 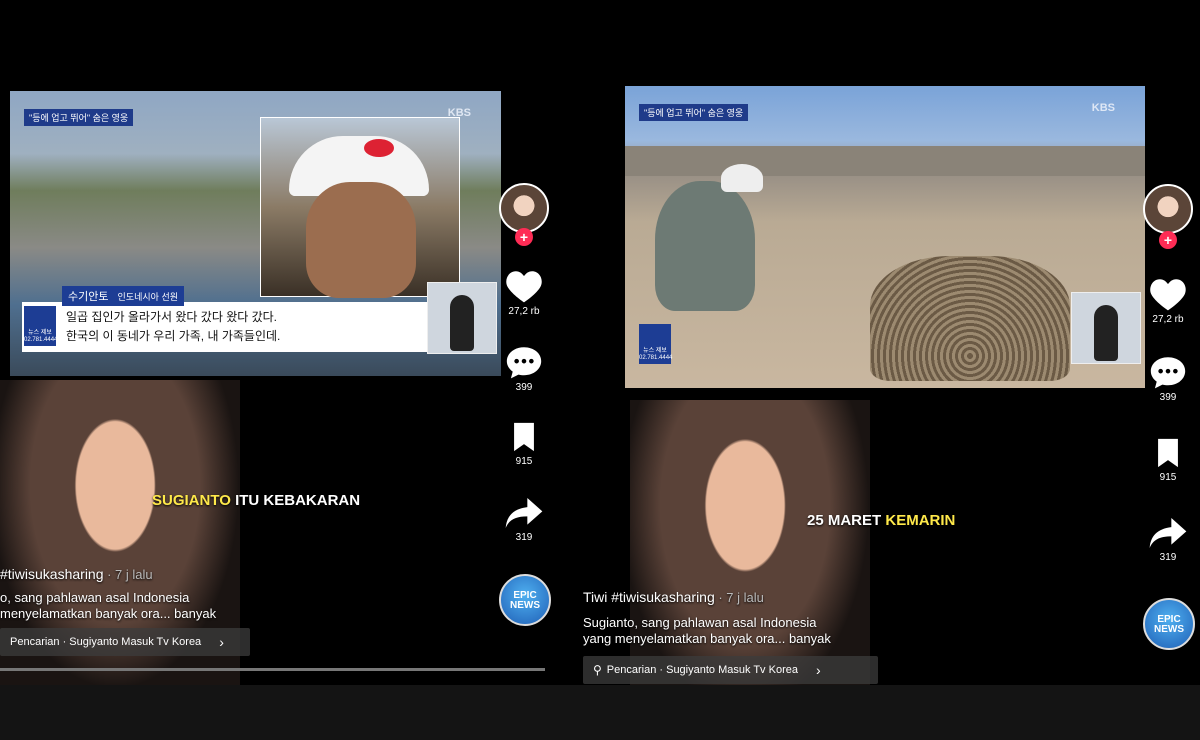 I want to click on search-suggestion-right: ⚲ Pencarian · Sugiyanto Masuk Tv Korea ›, so click(x=730, y=670).